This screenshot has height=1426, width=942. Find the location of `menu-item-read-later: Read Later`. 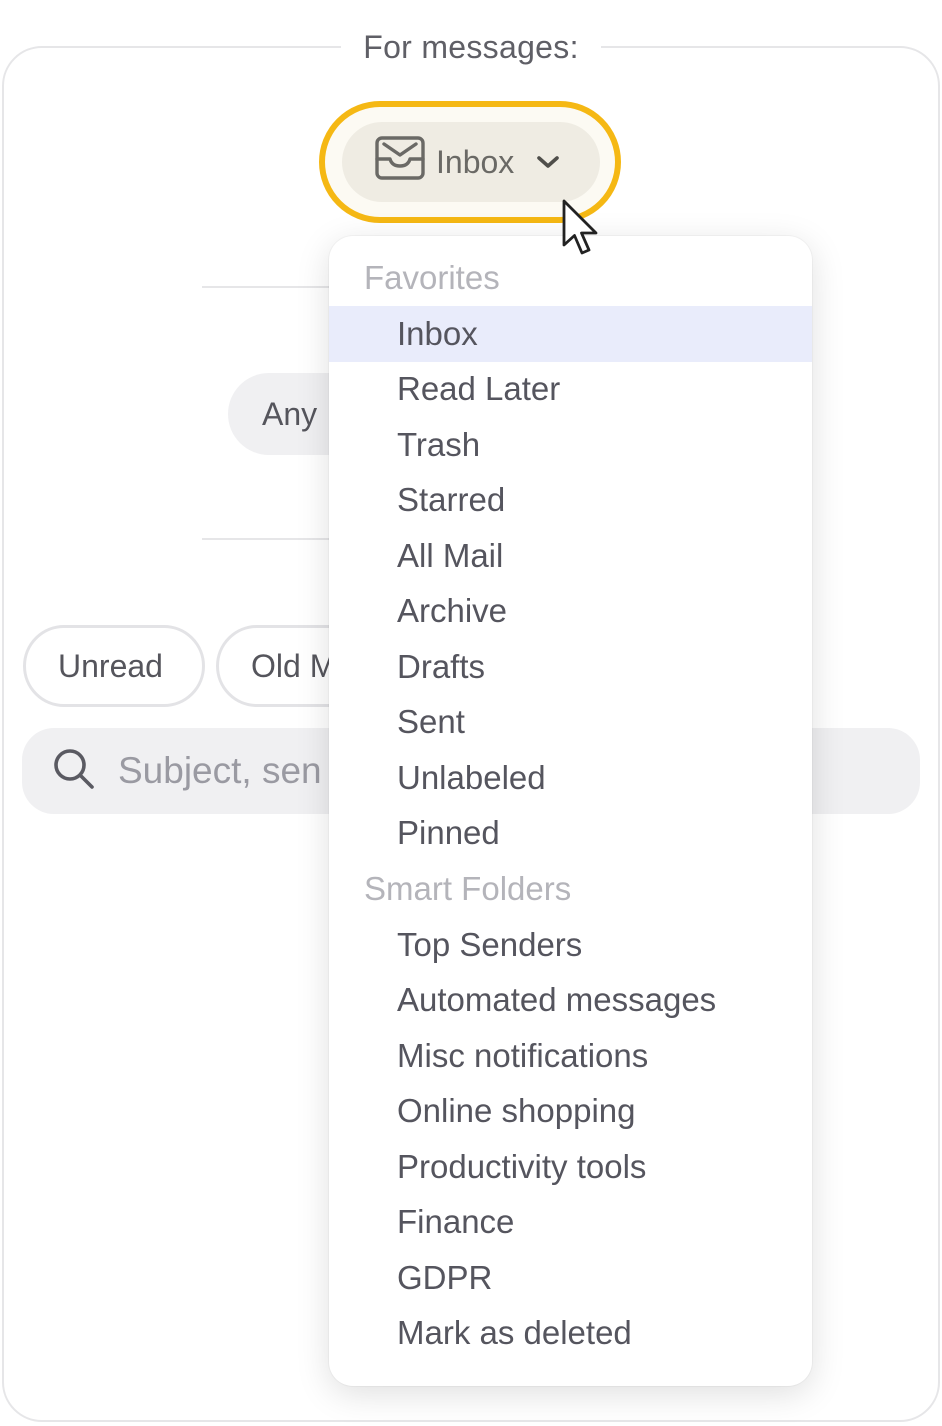

menu-item-read-later: Read Later is located at coordinates (570, 390).